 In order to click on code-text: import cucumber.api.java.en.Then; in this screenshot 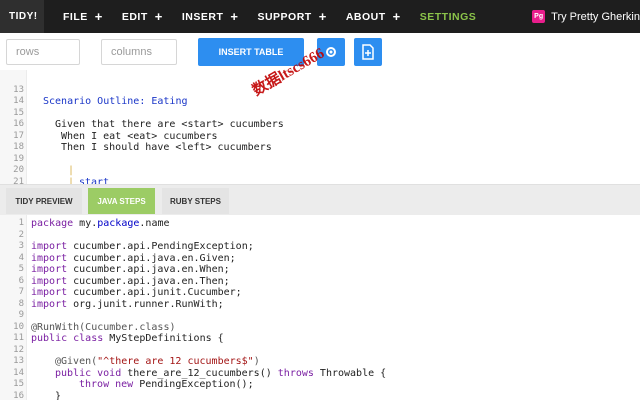, I will do `click(130, 282)`.